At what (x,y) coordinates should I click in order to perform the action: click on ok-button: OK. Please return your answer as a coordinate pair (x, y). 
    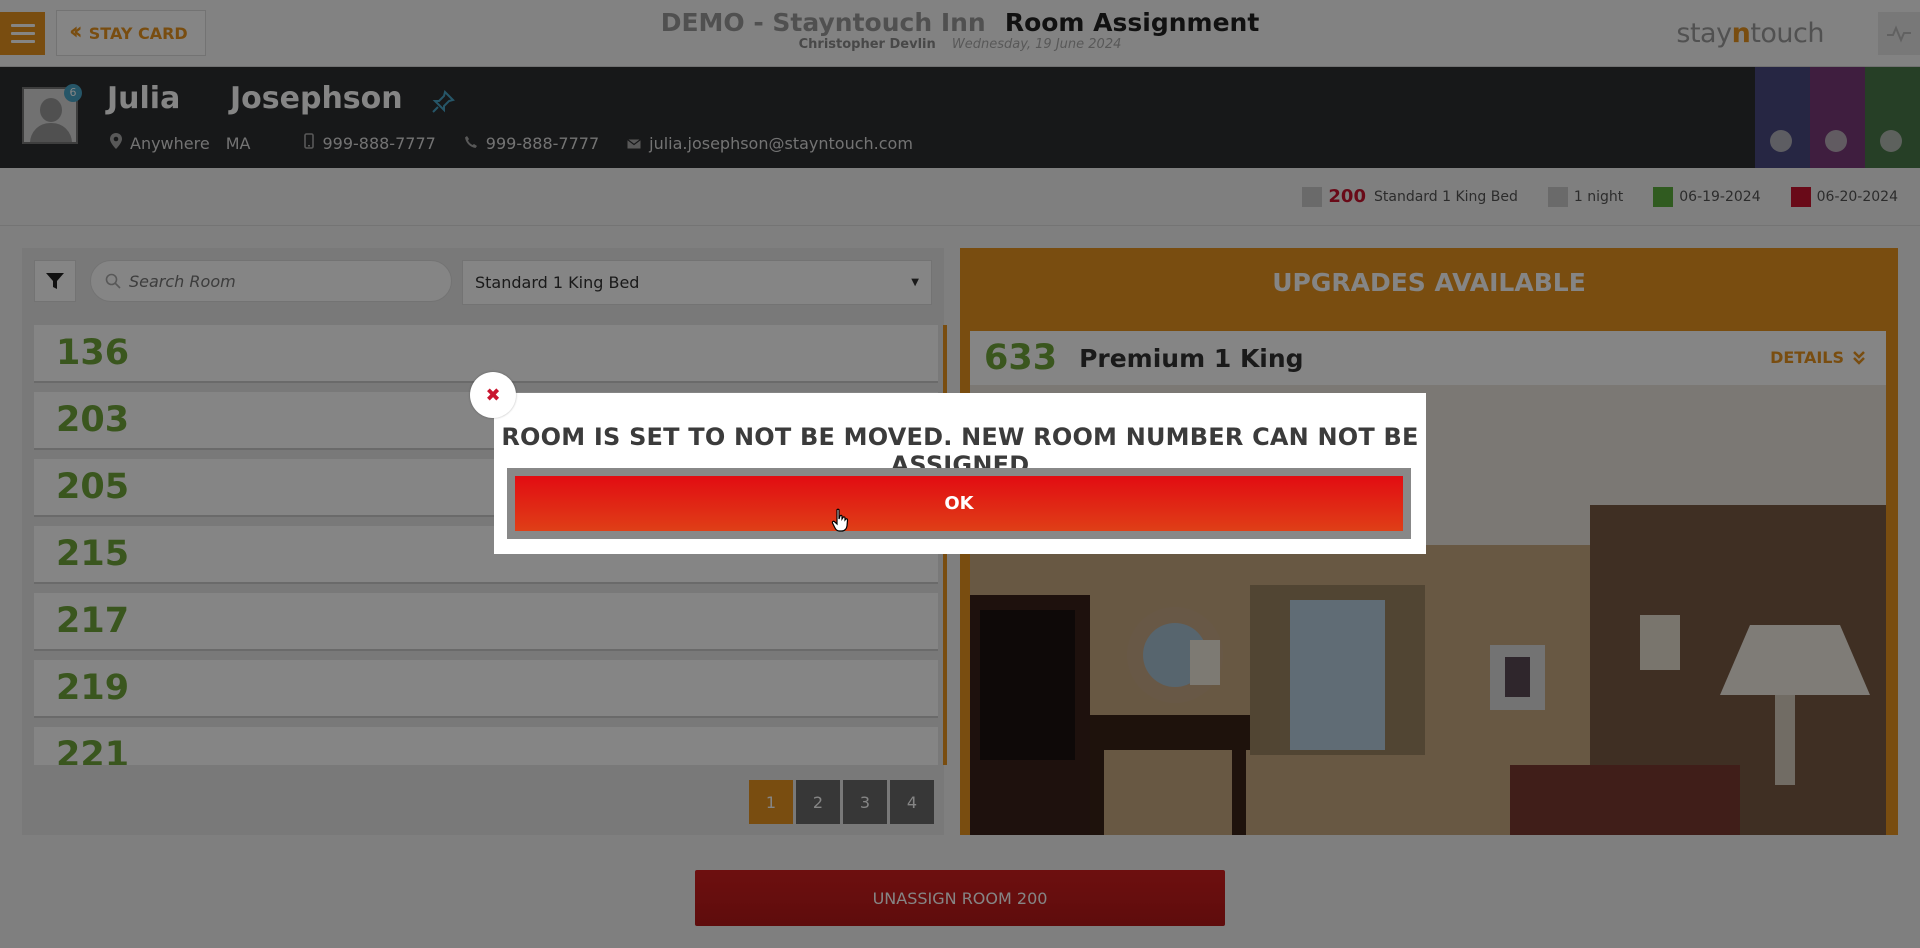
    Looking at the image, I should click on (959, 503).